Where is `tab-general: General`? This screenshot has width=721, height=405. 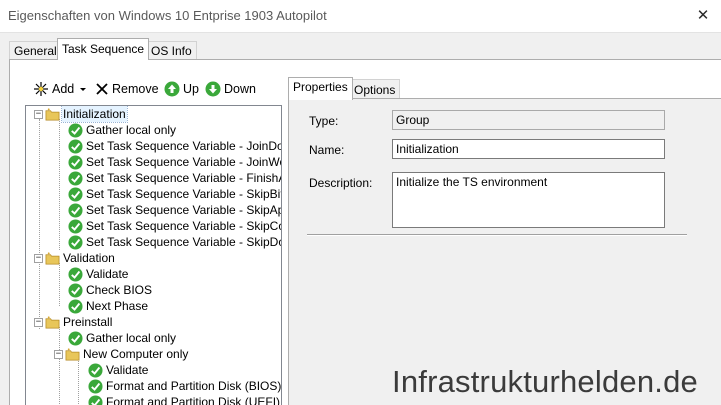
tab-general: General is located at coordinates (35, 50).